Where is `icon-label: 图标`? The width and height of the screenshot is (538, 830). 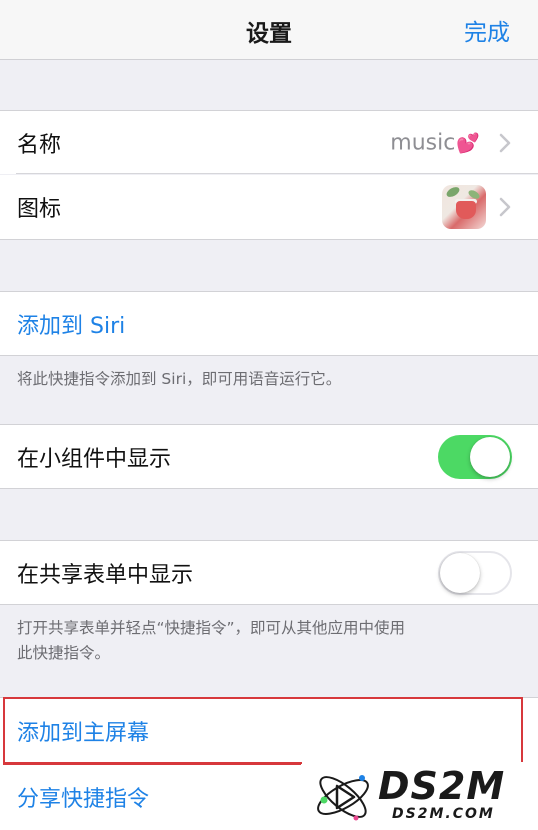
icon-label: 图标 is located at coordinates (39, 209).